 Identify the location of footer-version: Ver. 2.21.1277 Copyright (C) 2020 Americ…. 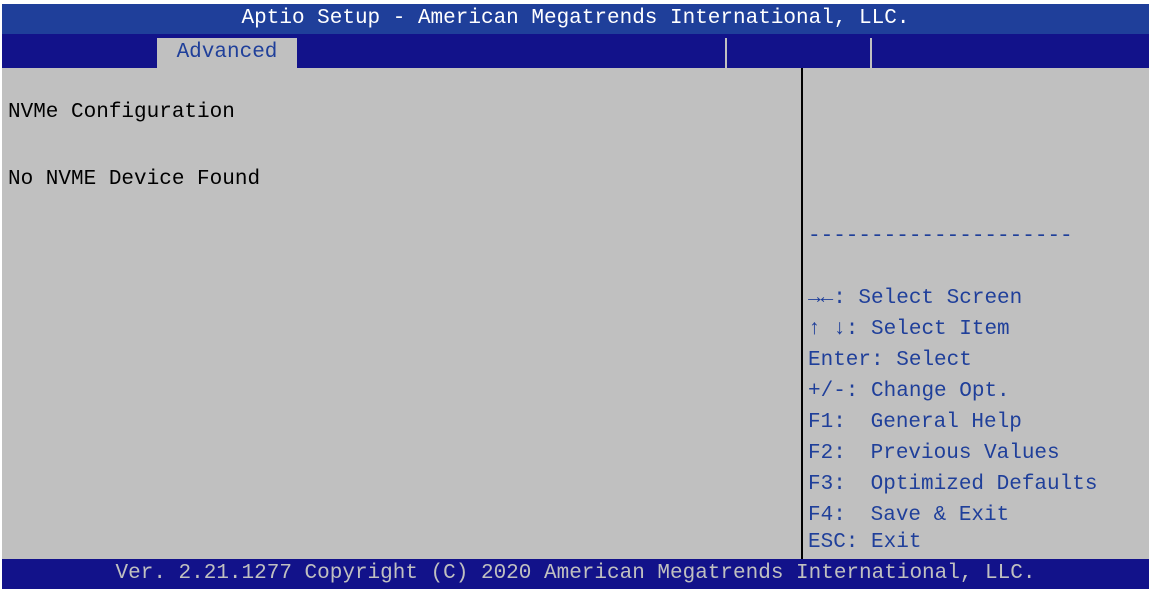
(575, 574).